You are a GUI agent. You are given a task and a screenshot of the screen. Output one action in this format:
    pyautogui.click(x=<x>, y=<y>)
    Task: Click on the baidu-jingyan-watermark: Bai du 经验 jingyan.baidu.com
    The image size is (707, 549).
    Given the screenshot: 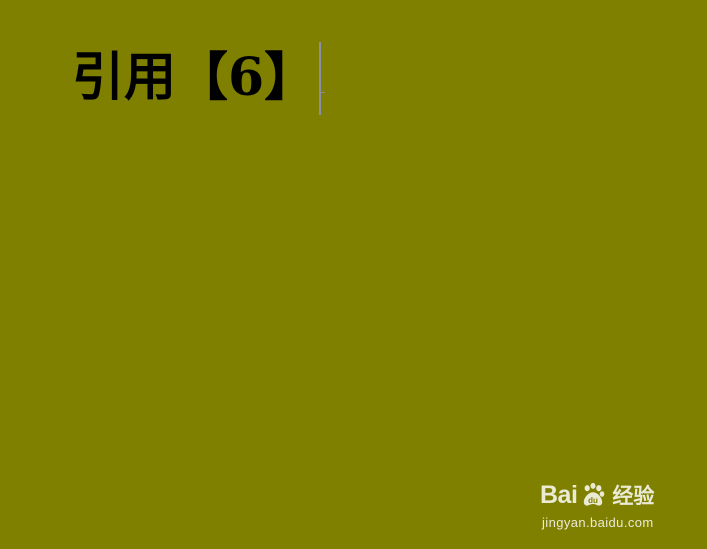 What is the action you would take?
    pyautogui.click(x=615, y=503)
    